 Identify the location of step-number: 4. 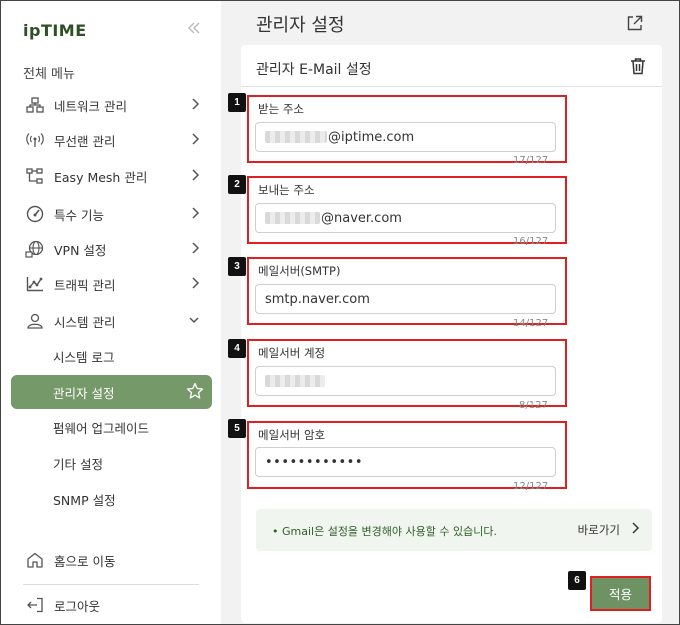
(237, 348).